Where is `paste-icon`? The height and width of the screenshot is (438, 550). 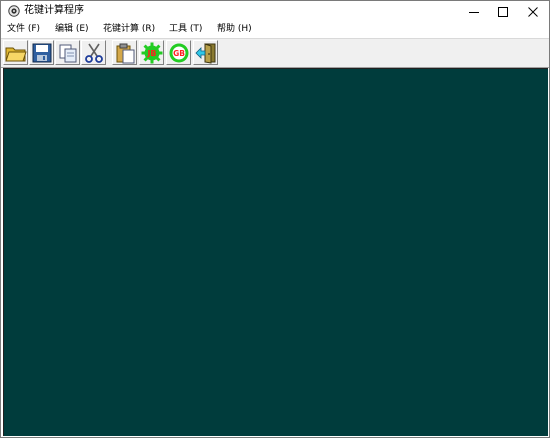
paste-icon is located at coordinates (125, 53).